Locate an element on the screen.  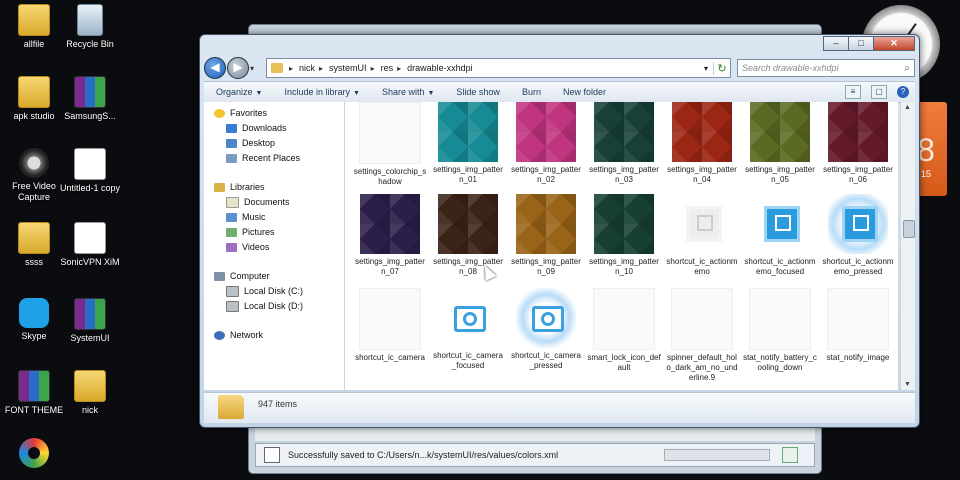
view-options-icon: ≡ is located at coordinates (853, 92).